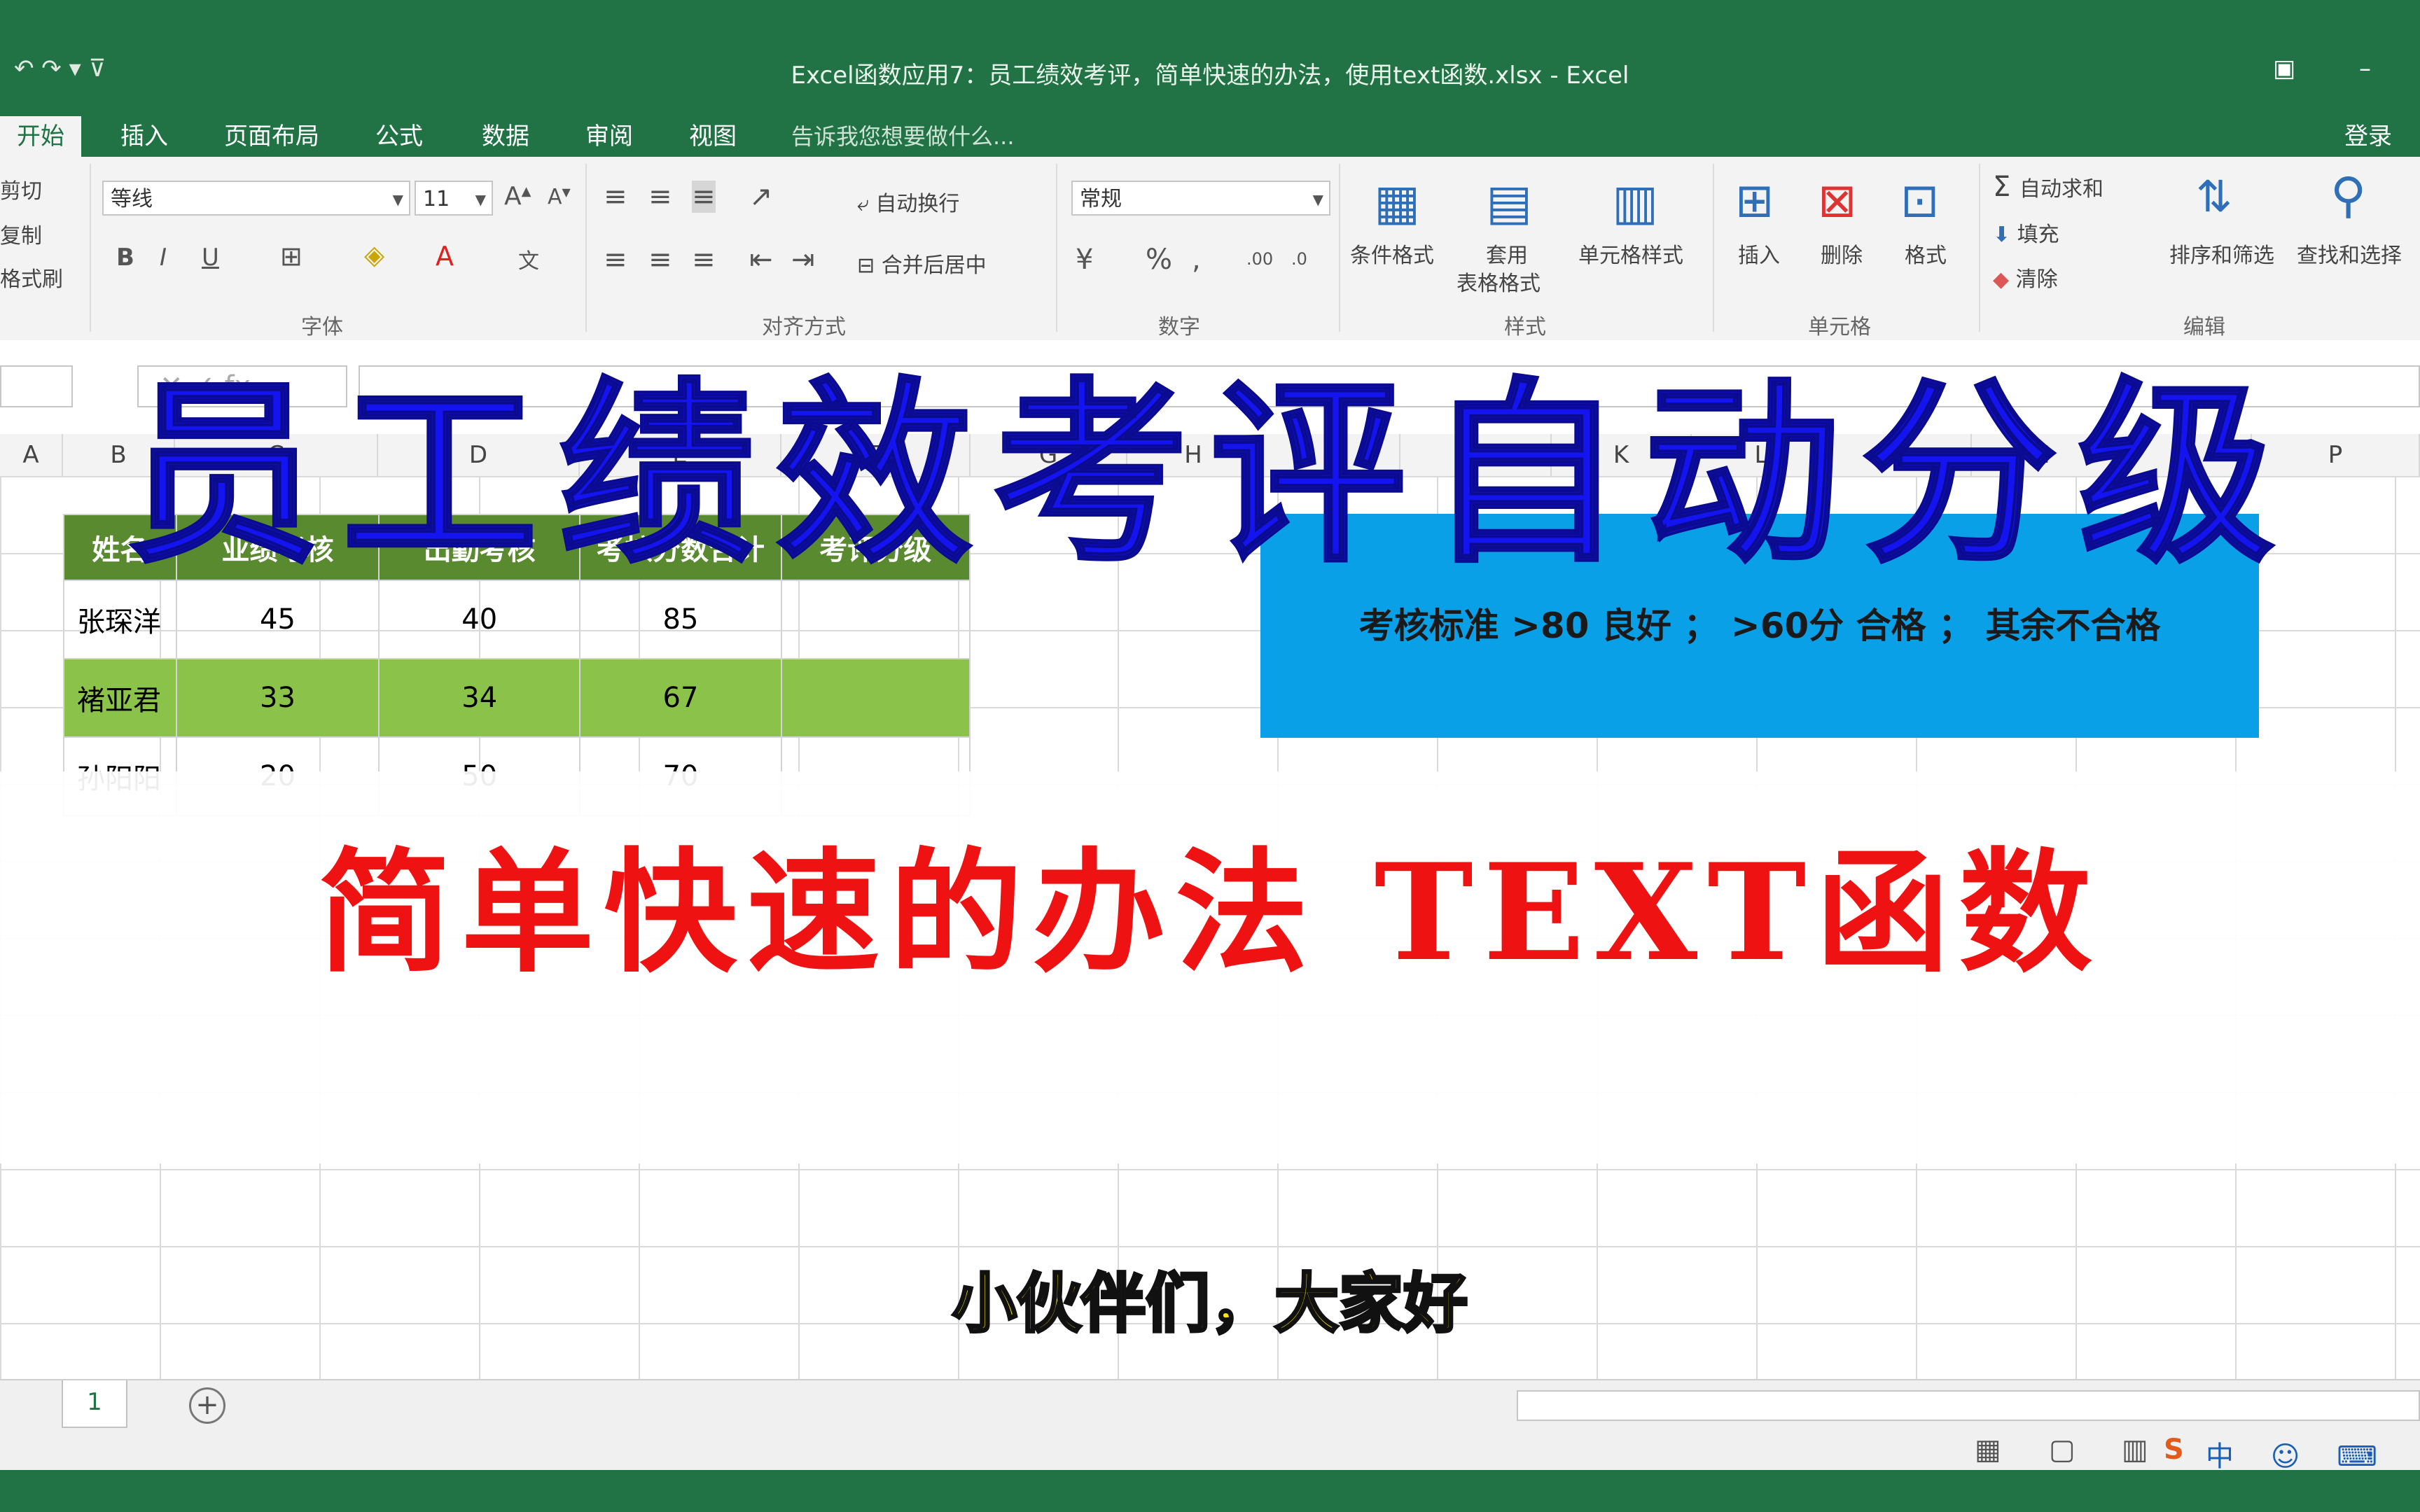 Image resolution: width=2420 pixels, height=1512 pixels. I want to click on decrease-indent-icon: ⇤, so click(761, 260).